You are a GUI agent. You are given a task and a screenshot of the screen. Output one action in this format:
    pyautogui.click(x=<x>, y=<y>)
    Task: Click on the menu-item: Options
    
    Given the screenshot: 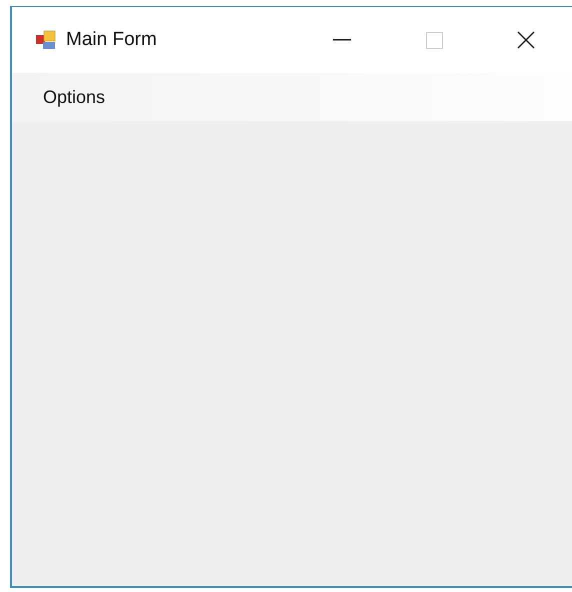 What is the action you would take?
    pyautogui.click(x=74, y=97)
    